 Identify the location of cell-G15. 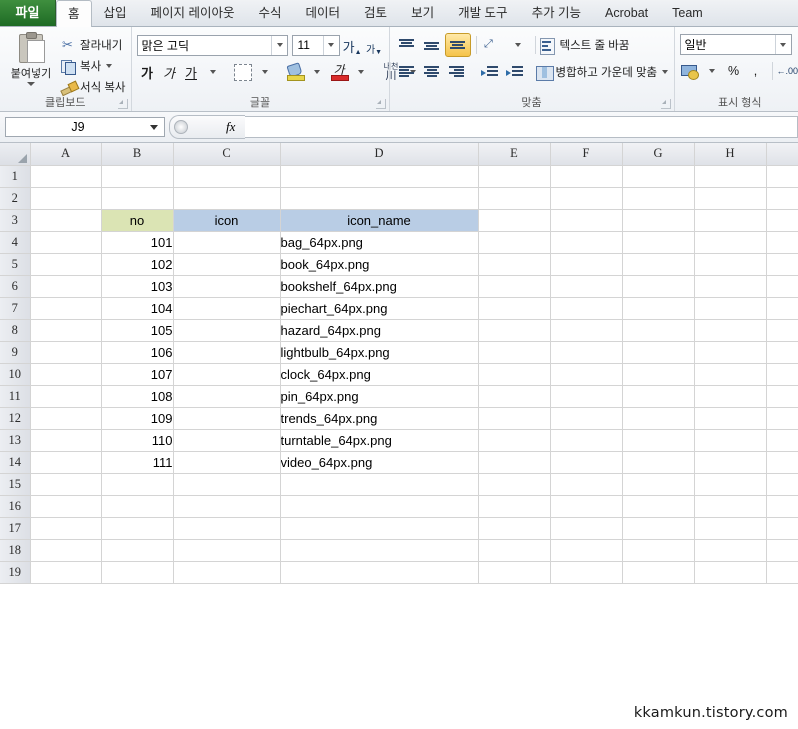
(658, 484).